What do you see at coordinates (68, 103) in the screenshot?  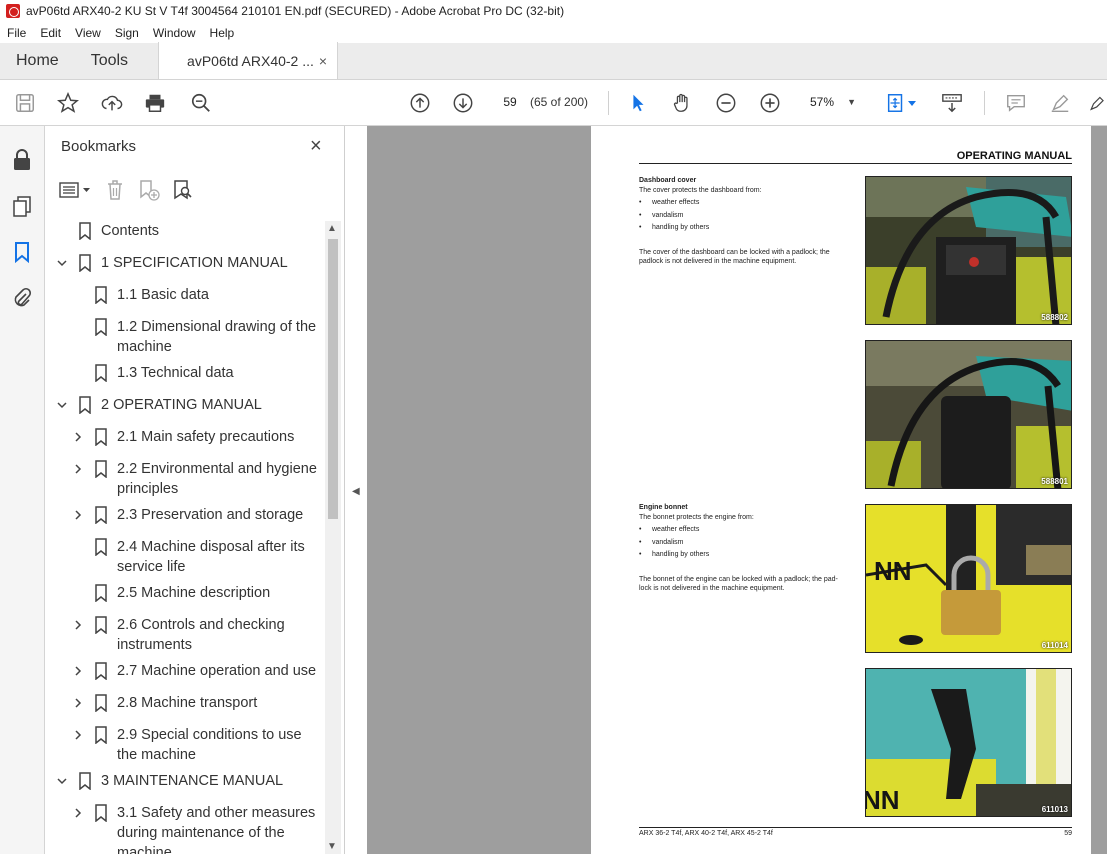 I see `star-bookmark-icon` at bounding box center [68, 103].